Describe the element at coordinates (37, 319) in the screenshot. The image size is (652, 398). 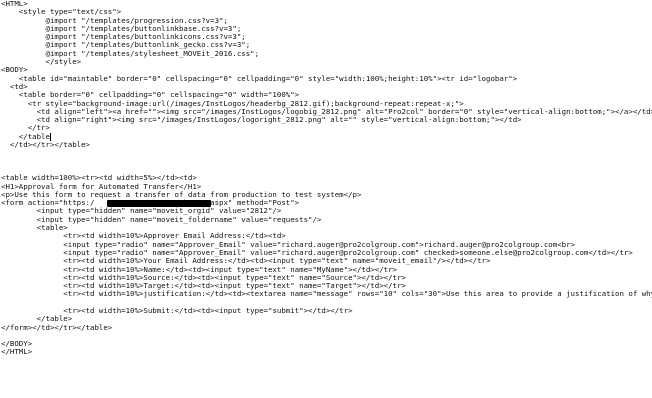
I see `code-line: </table>` at that location.